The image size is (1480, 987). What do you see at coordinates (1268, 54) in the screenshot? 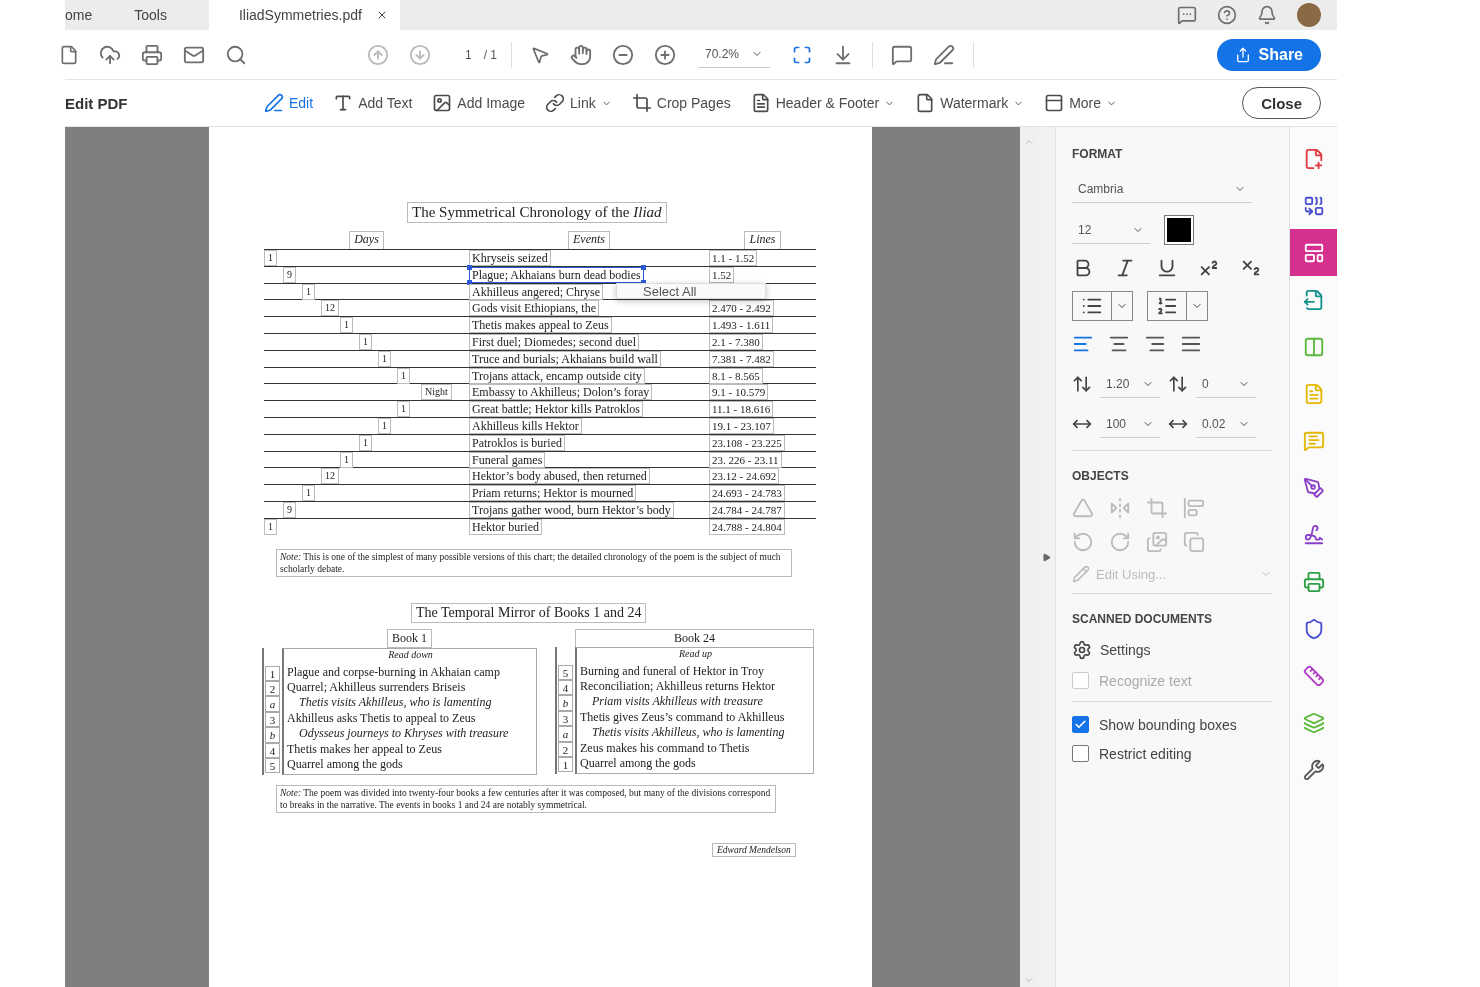
I see `share-button: Share` at bounding box center [1268, 54].